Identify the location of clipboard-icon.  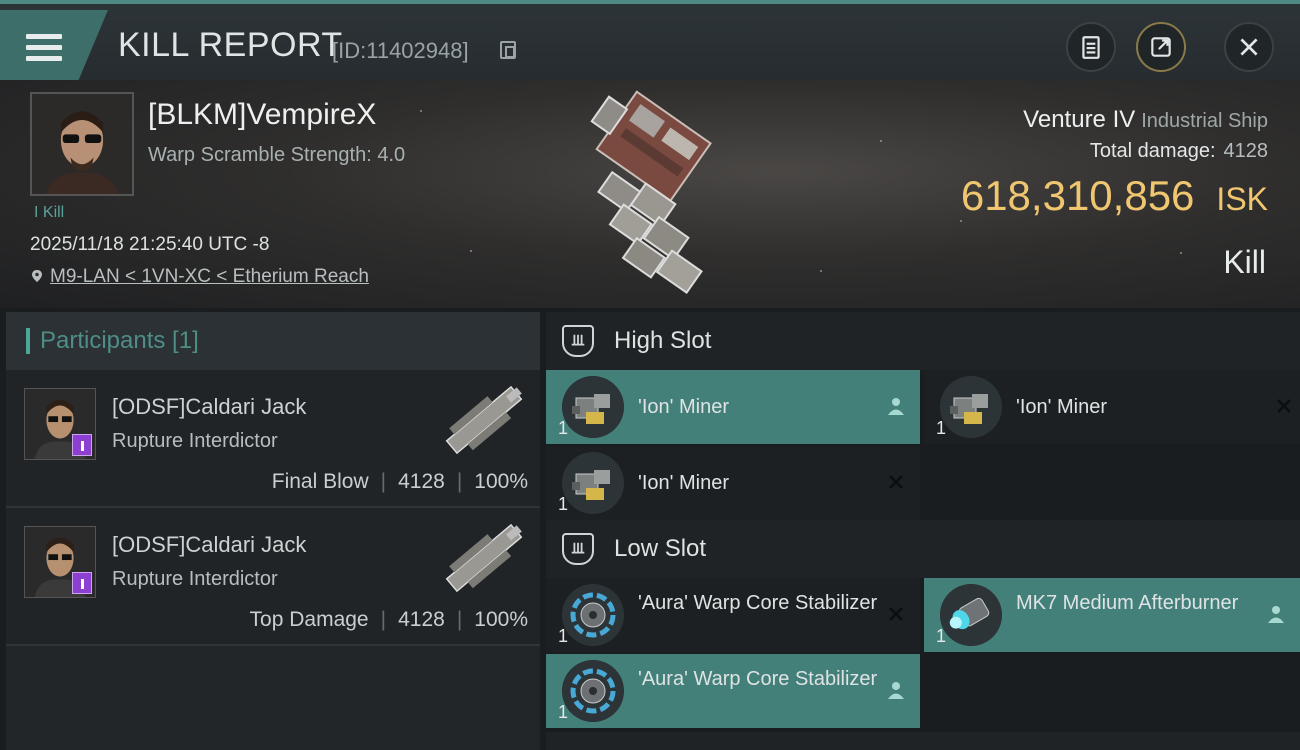
(1091, 47).